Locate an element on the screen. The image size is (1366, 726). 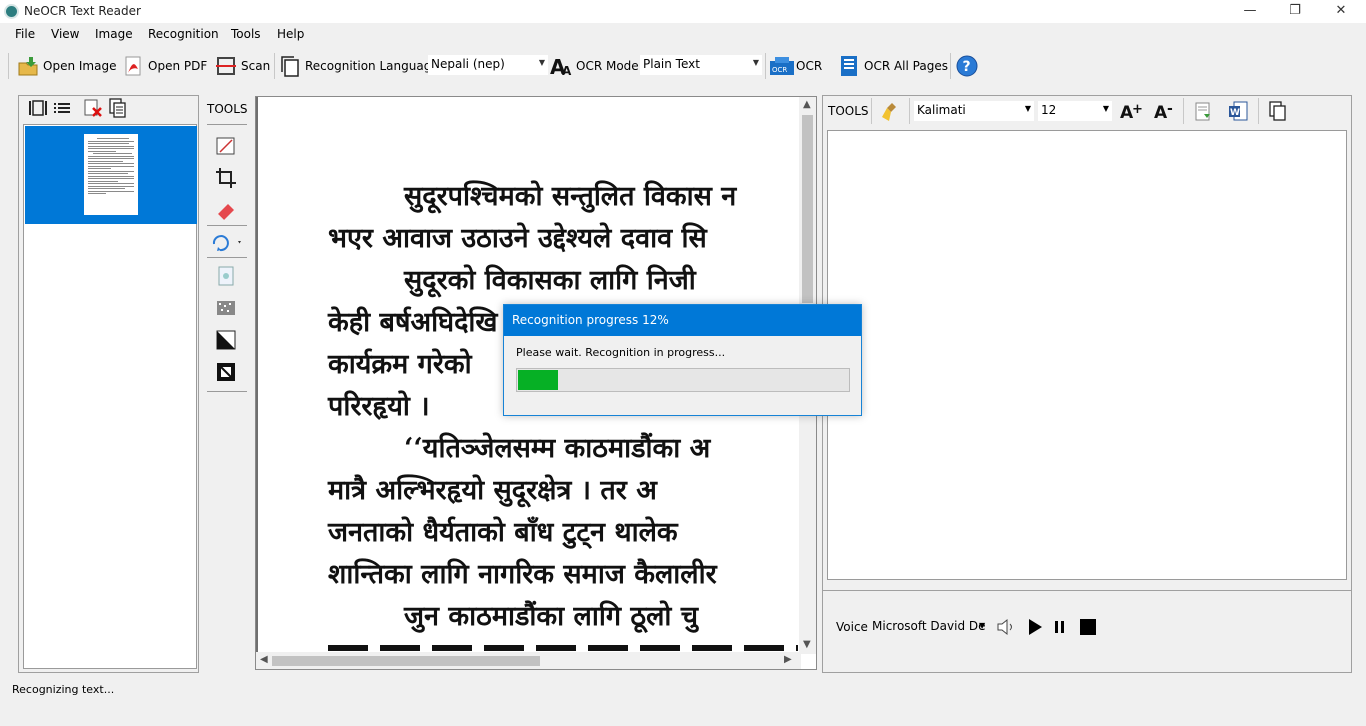
decrease-font-icon: A- is located at coordinates (1165, 112).